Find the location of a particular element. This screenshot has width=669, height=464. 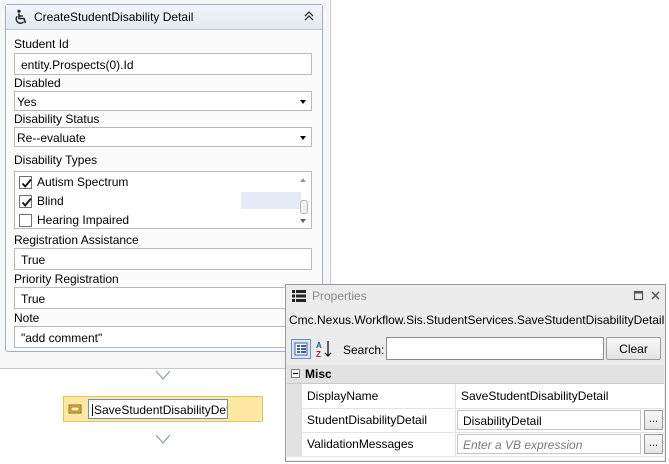

categorized-icon is located at coordinates (301, 349).